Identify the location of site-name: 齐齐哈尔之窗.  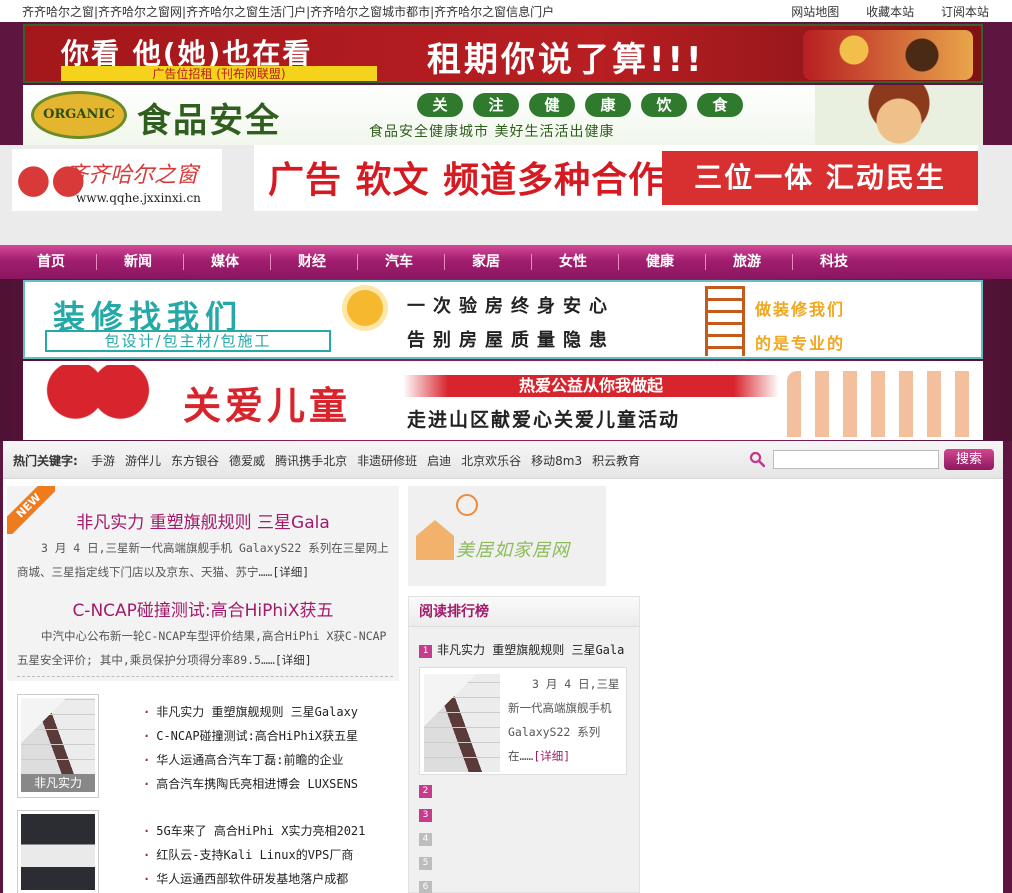
(132, 175).